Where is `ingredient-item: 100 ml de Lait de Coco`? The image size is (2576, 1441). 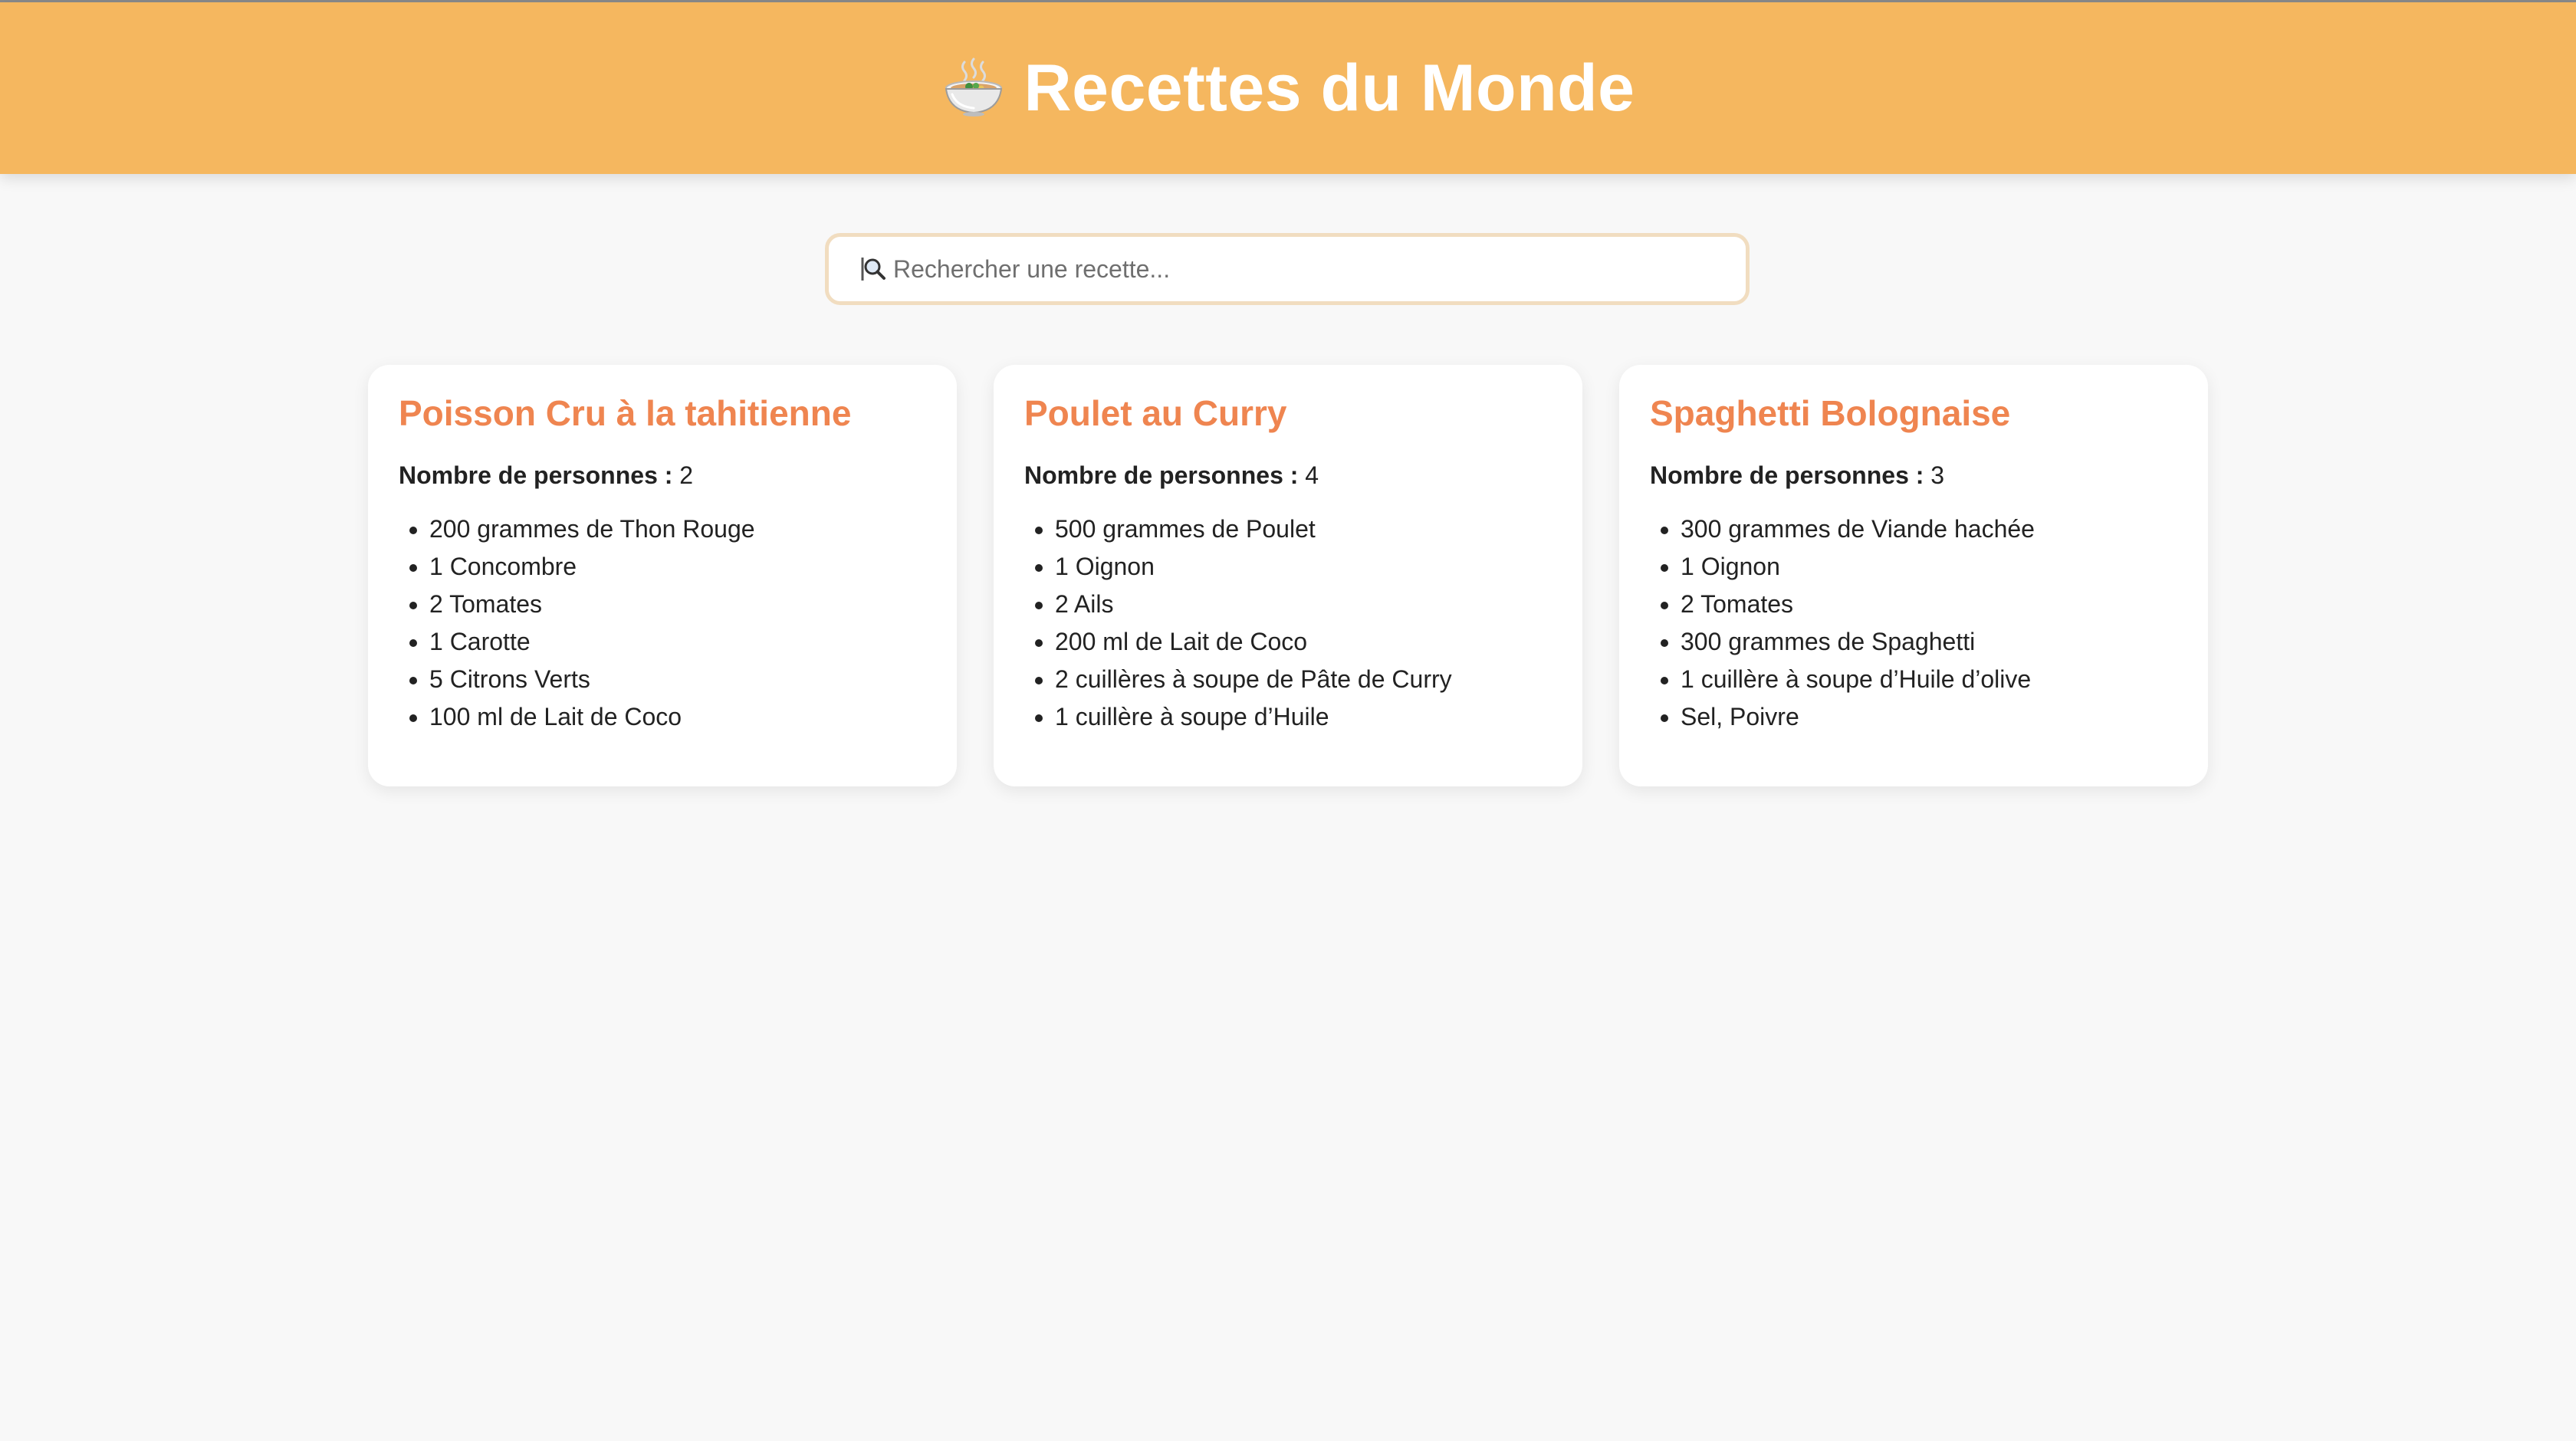 ingredient-item: 100 ml de Lait de Coco is located at coordinates (677, 717).